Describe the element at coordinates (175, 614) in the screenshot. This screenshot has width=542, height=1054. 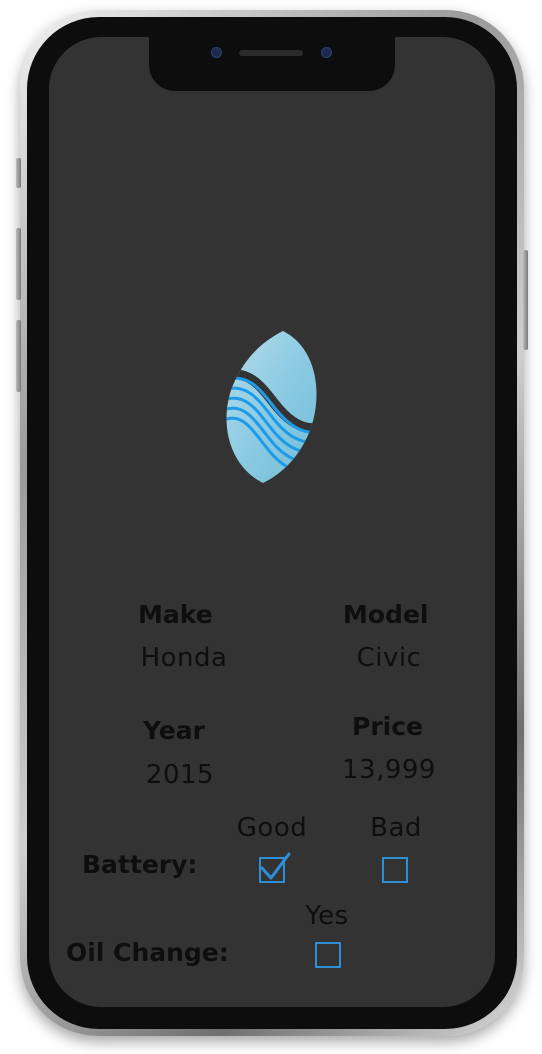
I see `make-label: Make` at that location.